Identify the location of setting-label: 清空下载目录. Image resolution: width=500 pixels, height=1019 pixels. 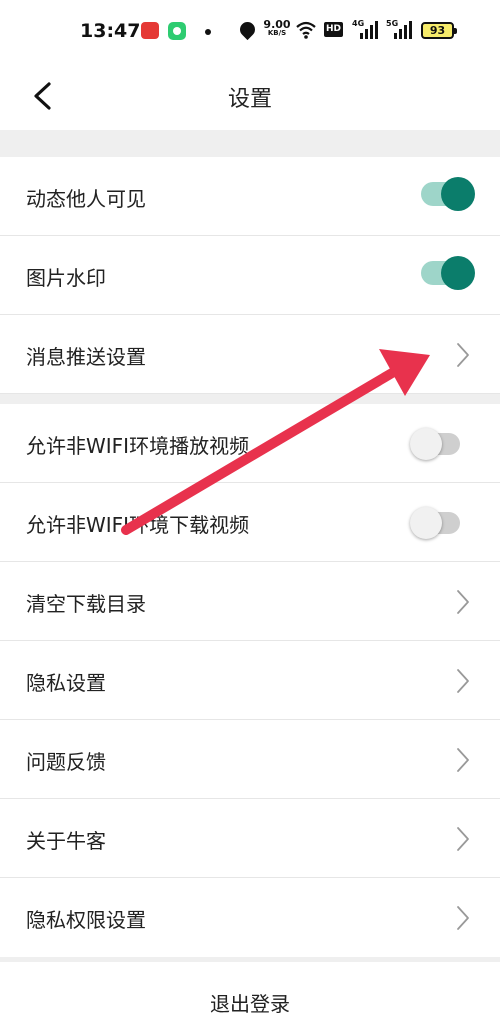
(86, 604).